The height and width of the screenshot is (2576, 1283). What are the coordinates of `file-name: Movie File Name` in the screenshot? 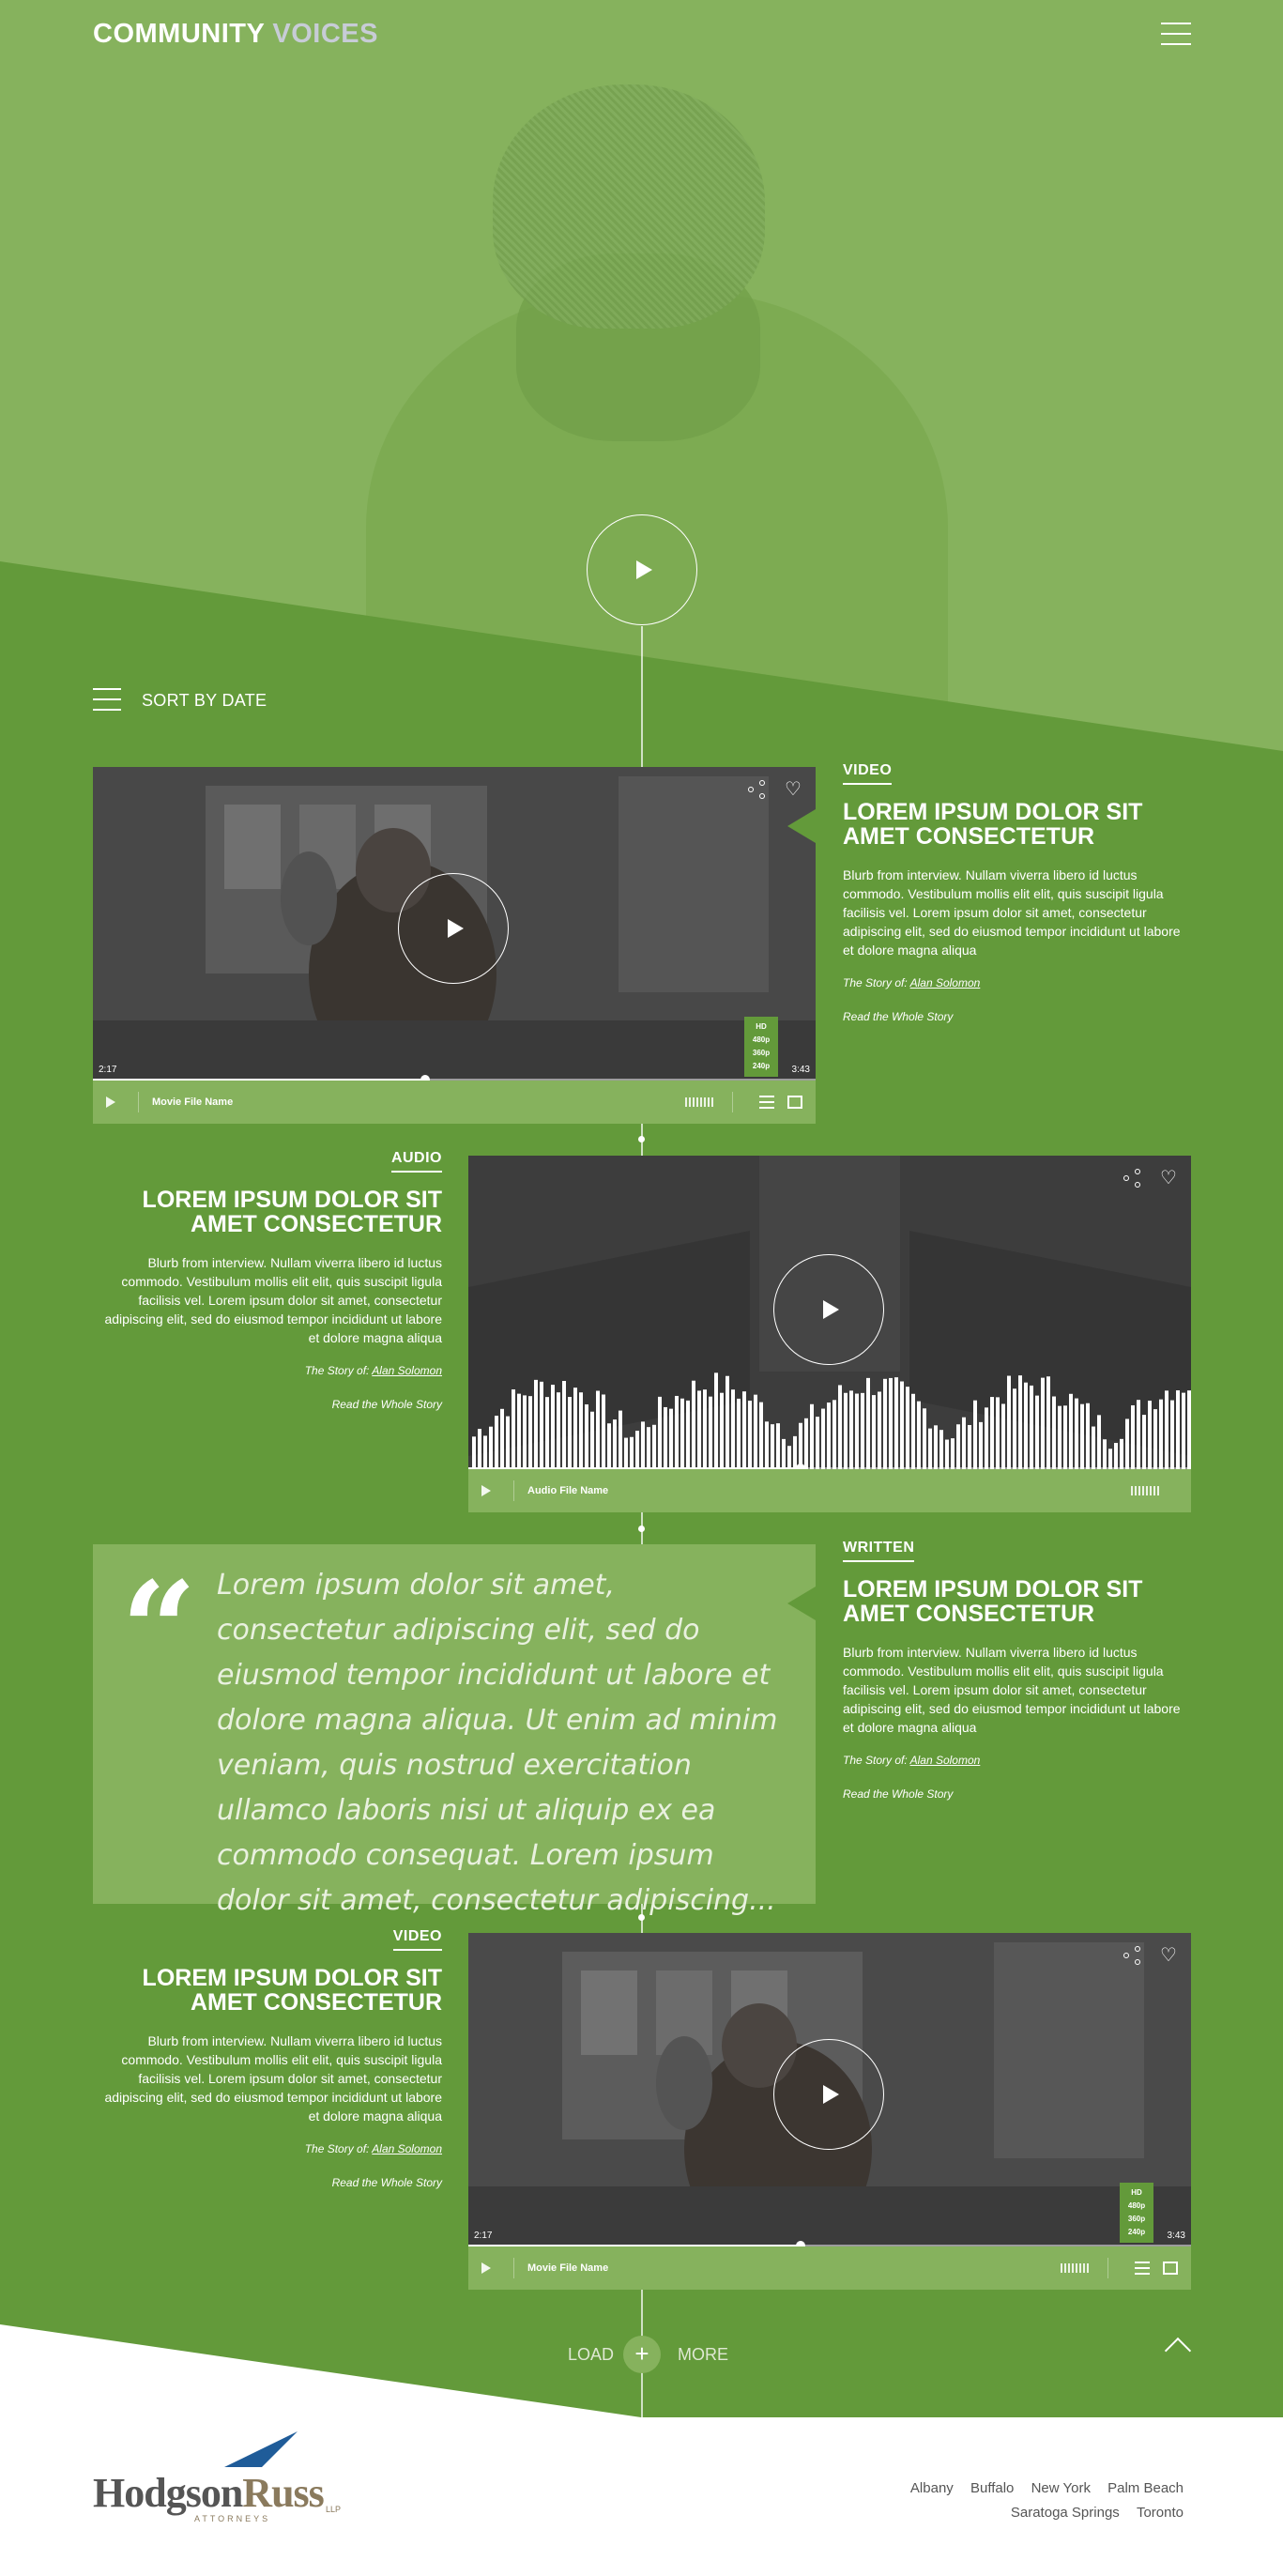 It's located at (193, 1102).